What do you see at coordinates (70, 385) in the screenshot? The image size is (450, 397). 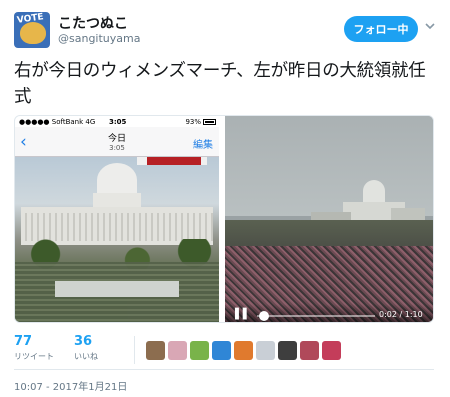 I see `tweet-timestamp: 10:07 - 2017年1月21日` at bounding box center [70, 385].